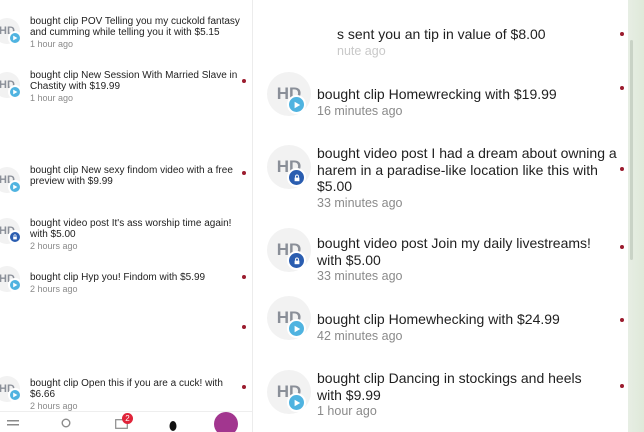 The image size is (644, 432). Describe the element at coordinates (631, 150) in the screenshot. I see `scrollbar` at that location.